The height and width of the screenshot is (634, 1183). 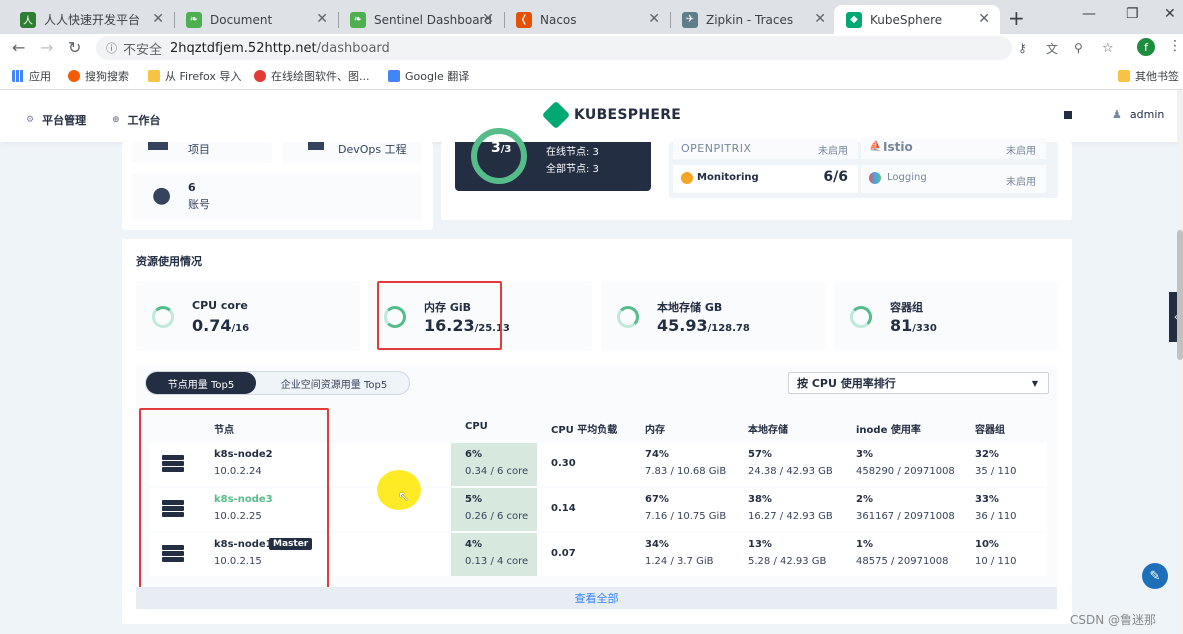 I want to click on bookmark-sogou: 搜狗搜索, so click(x=98, y=76).